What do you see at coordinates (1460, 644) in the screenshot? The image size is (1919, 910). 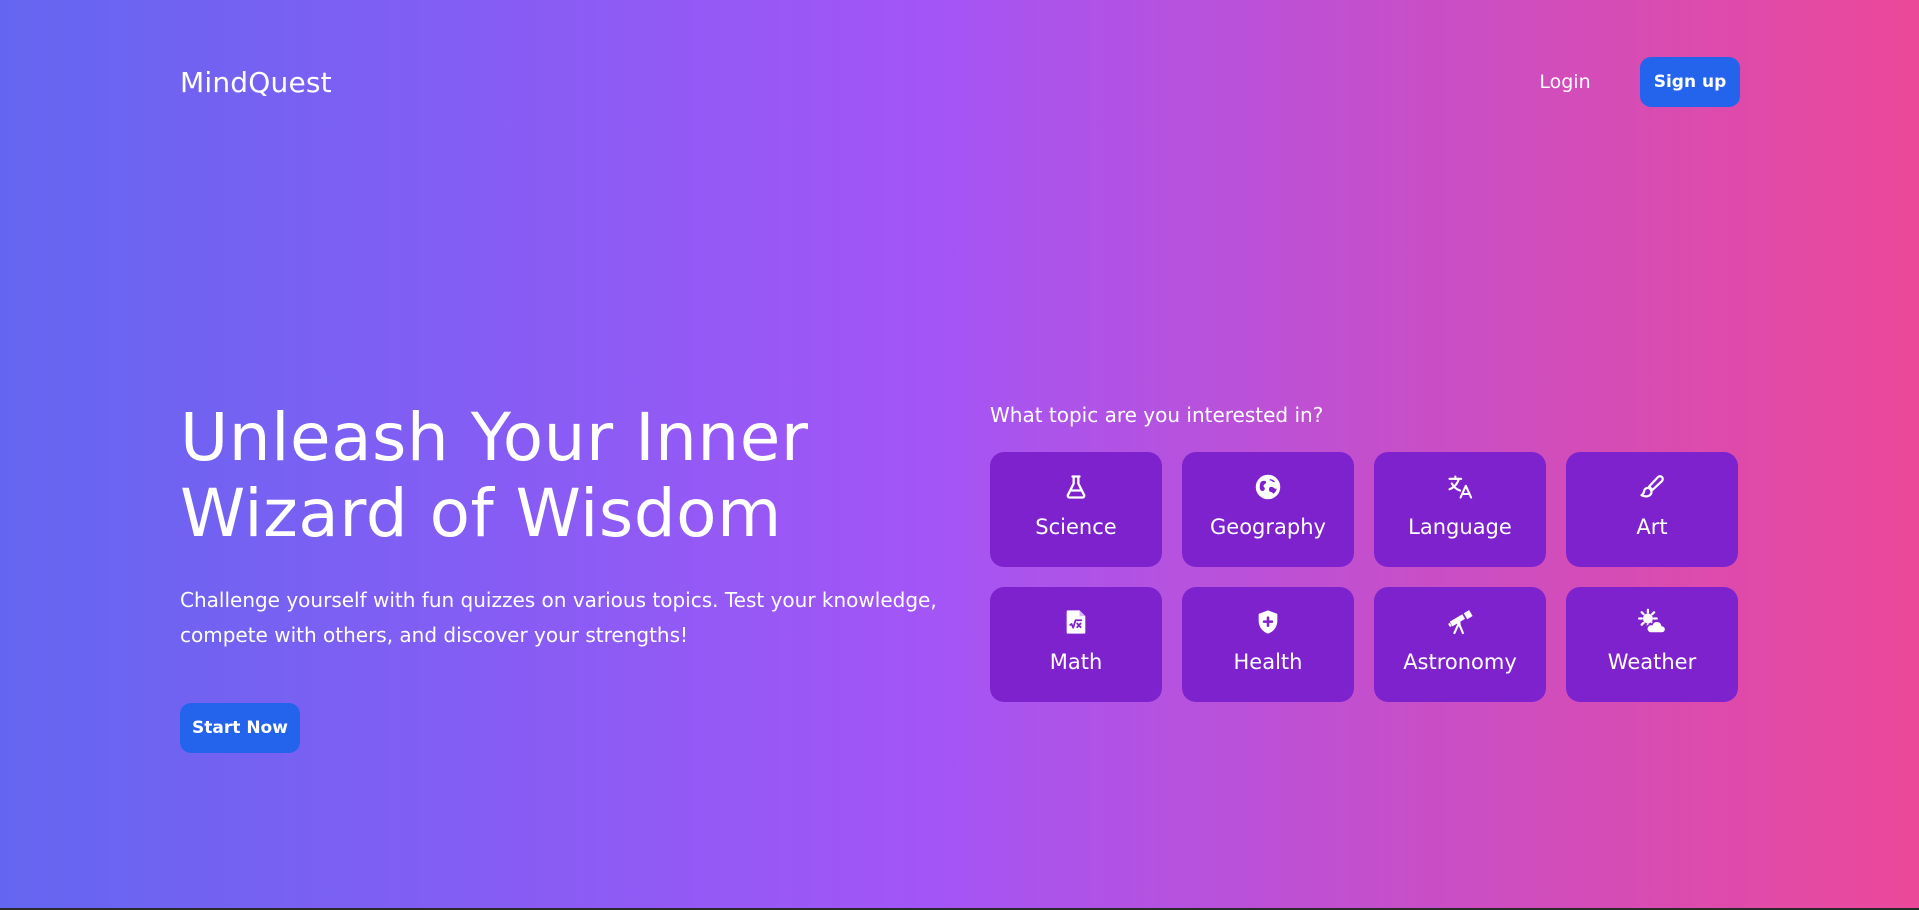 I see `topic-card-astronomy: Astronomy` at bounding box center [1460, 644].